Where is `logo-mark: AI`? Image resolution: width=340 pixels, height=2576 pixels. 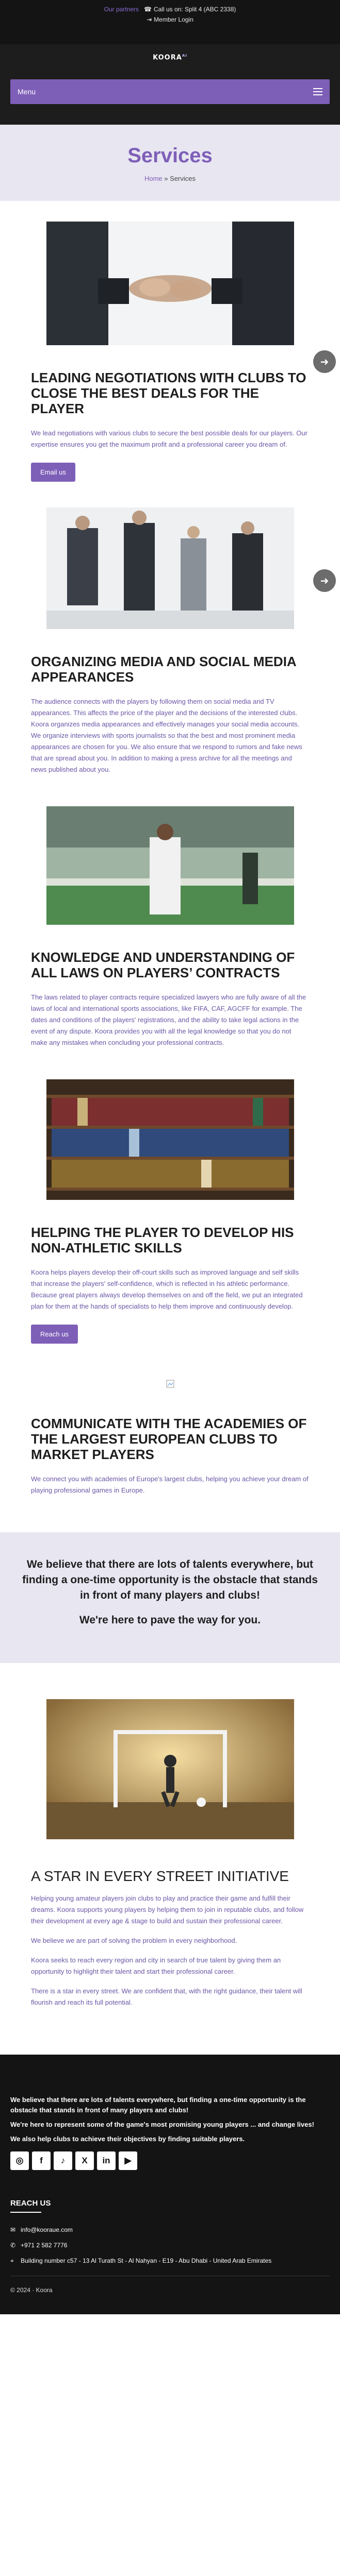 logo-mark: AI is located at coordinates (184, 56).